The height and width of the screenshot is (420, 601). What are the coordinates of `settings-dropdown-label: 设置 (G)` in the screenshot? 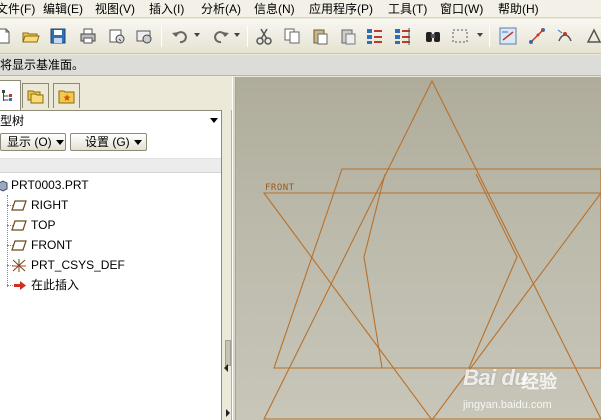 It's located at (107, 142).